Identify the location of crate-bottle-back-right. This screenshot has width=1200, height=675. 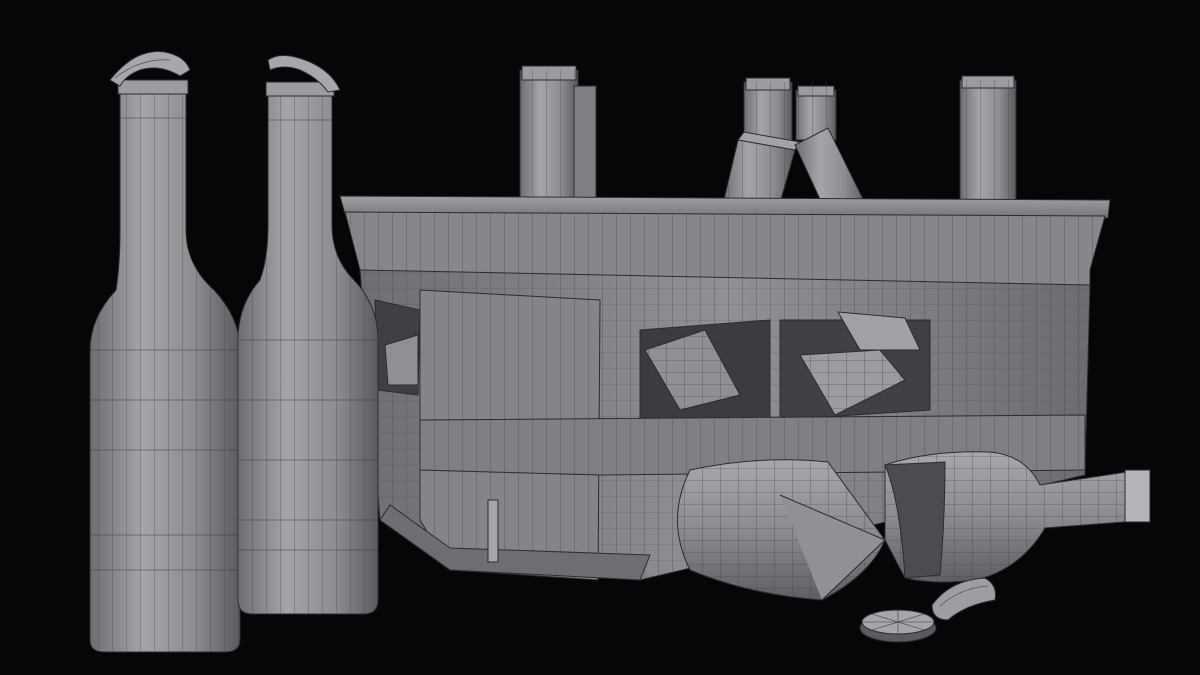
(988, 143).